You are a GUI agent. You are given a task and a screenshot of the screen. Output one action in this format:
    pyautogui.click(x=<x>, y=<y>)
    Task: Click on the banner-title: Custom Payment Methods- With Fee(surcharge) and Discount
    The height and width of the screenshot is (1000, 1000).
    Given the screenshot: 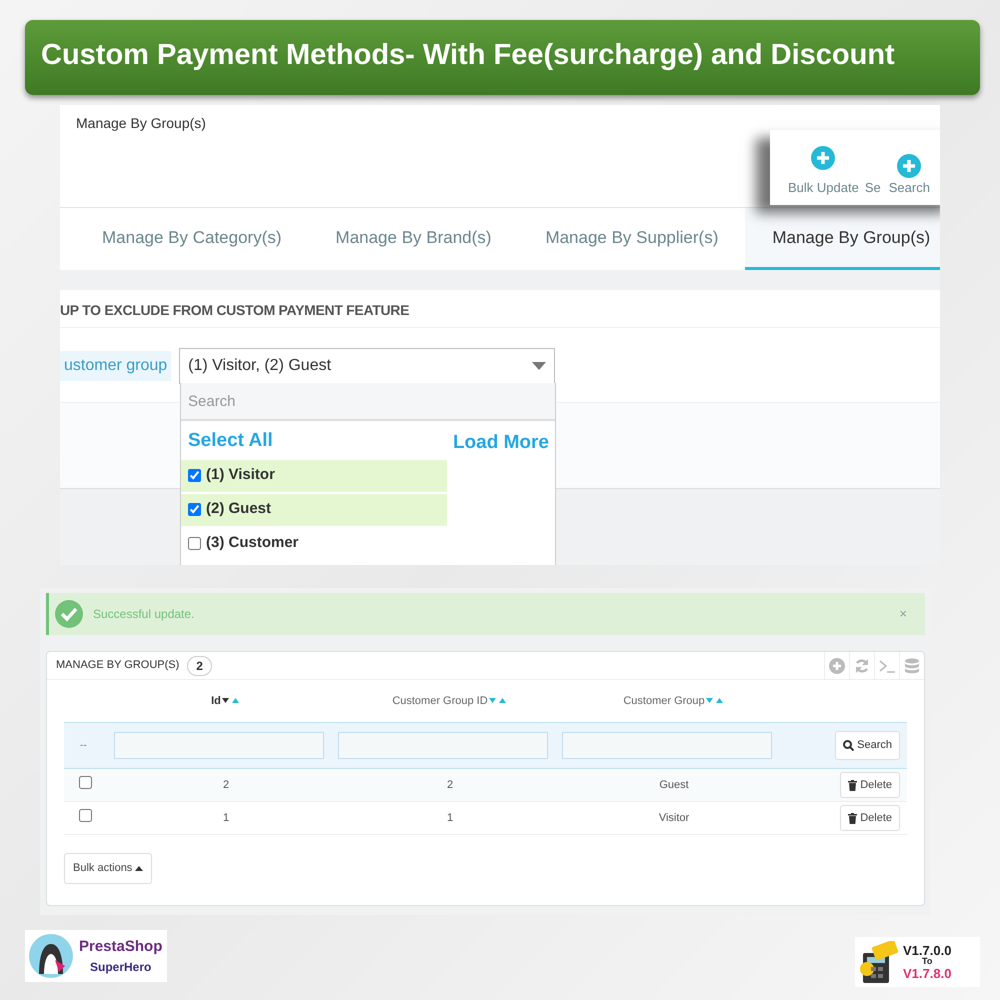 What is the action you would take?
    pyautogui.click(x=502, y=57)
    